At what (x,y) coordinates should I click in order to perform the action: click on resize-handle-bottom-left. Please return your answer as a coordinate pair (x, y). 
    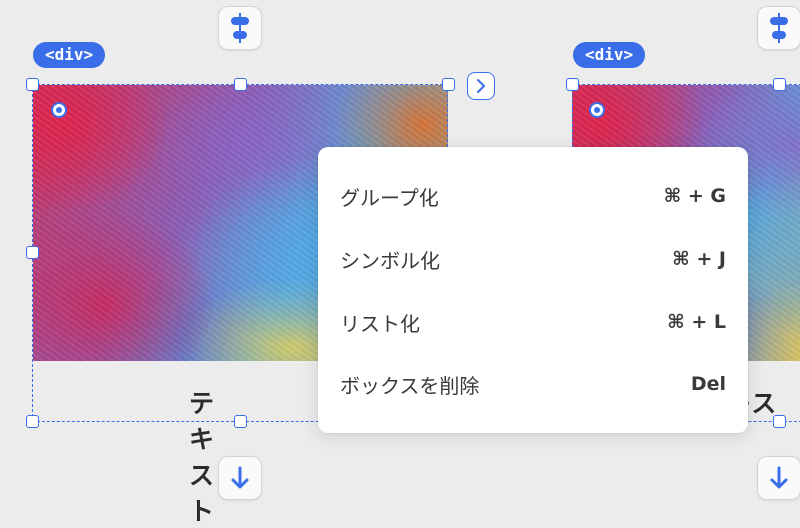
    Looking at the image, I should click on (32, 421).